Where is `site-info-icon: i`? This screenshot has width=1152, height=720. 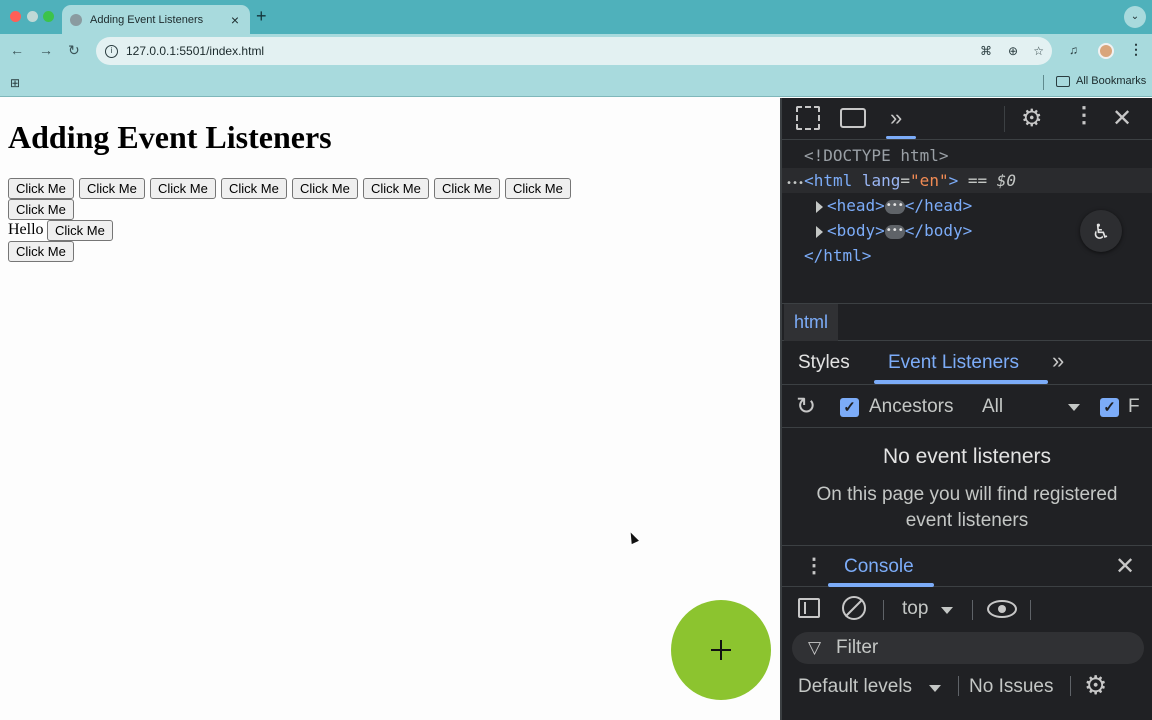
site-info-icon: i is located at coordinates (111, 51).